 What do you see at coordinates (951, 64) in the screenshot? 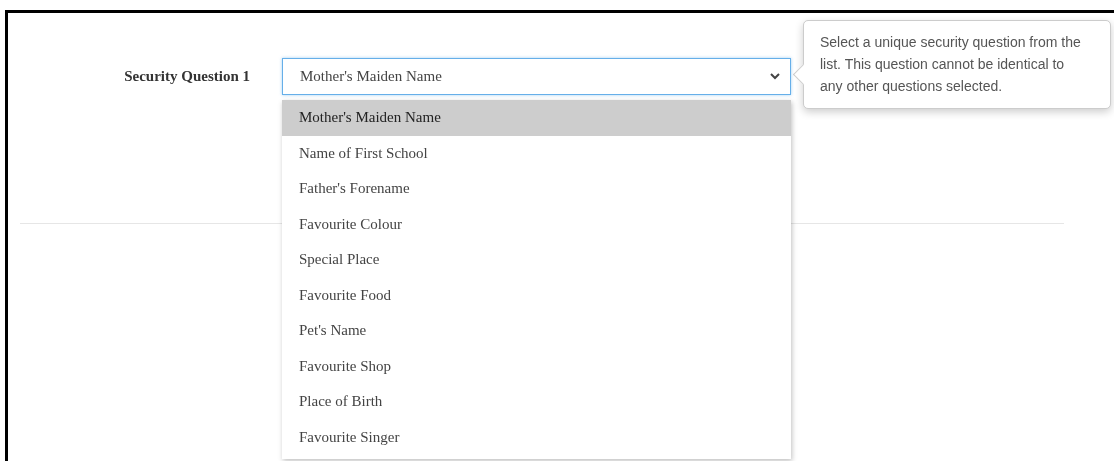
I see `tooltip-text: Select a unique security question from the list. This question cannot be identical to any other questions selected.` at bounding box center [951, 64].